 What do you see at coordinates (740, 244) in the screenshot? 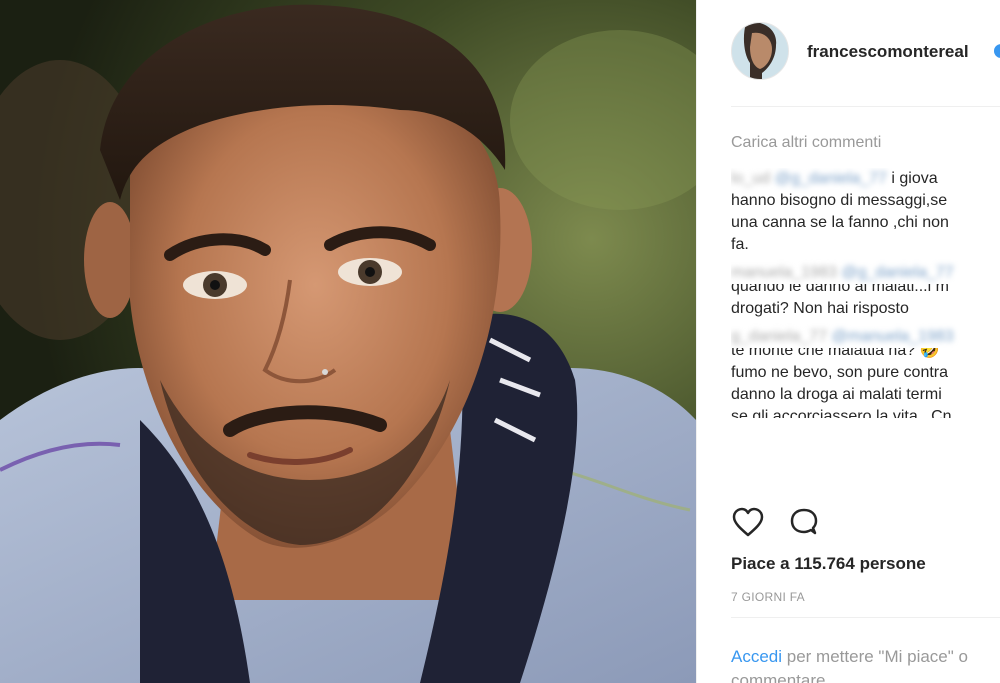
I see `comment-text-line: fa.` at bounding box center [740, 244].